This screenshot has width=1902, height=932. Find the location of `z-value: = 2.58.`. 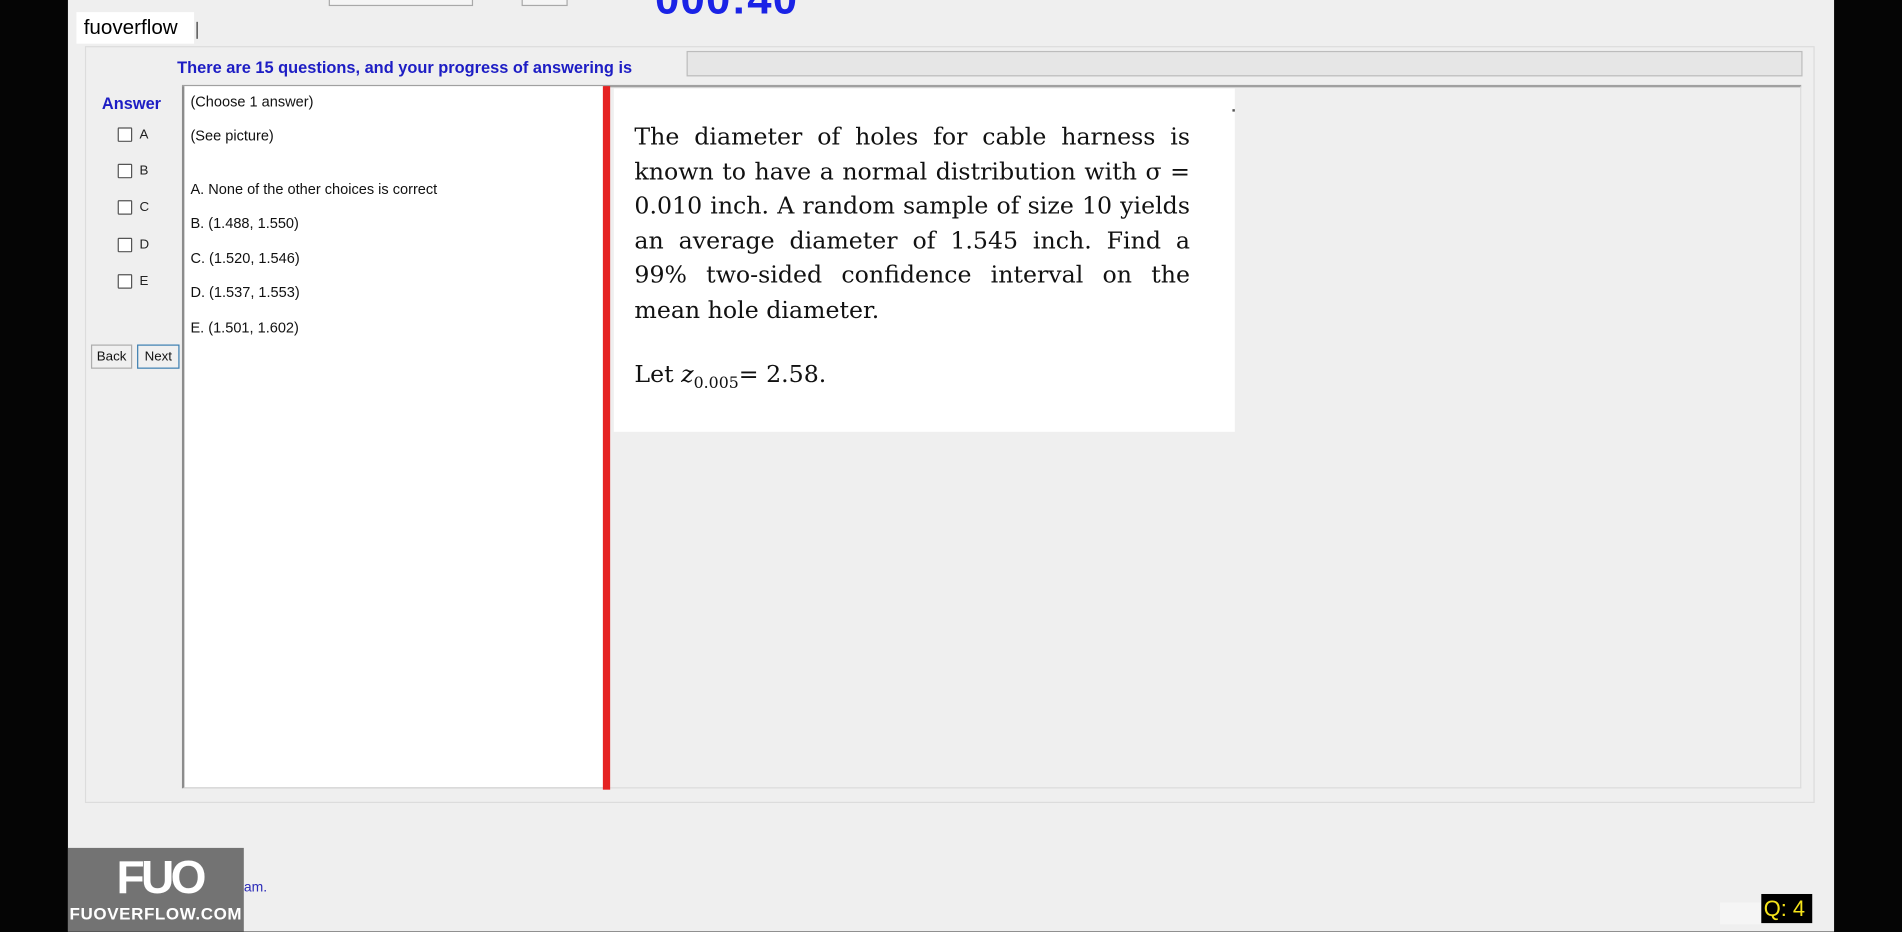

z-value: = 2.58. is located at coordinates (782, 374).